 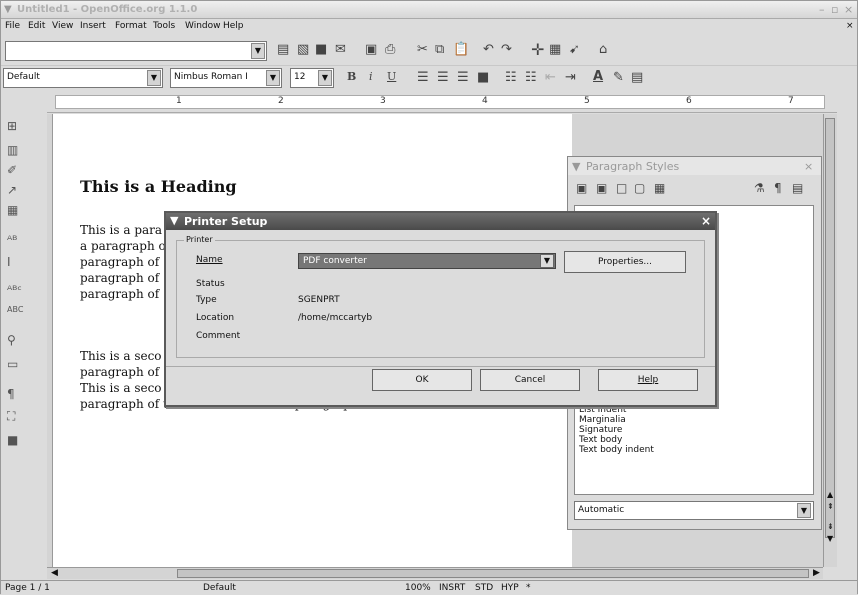 I want to click on menu-file: File, so click(x=12, y=26).